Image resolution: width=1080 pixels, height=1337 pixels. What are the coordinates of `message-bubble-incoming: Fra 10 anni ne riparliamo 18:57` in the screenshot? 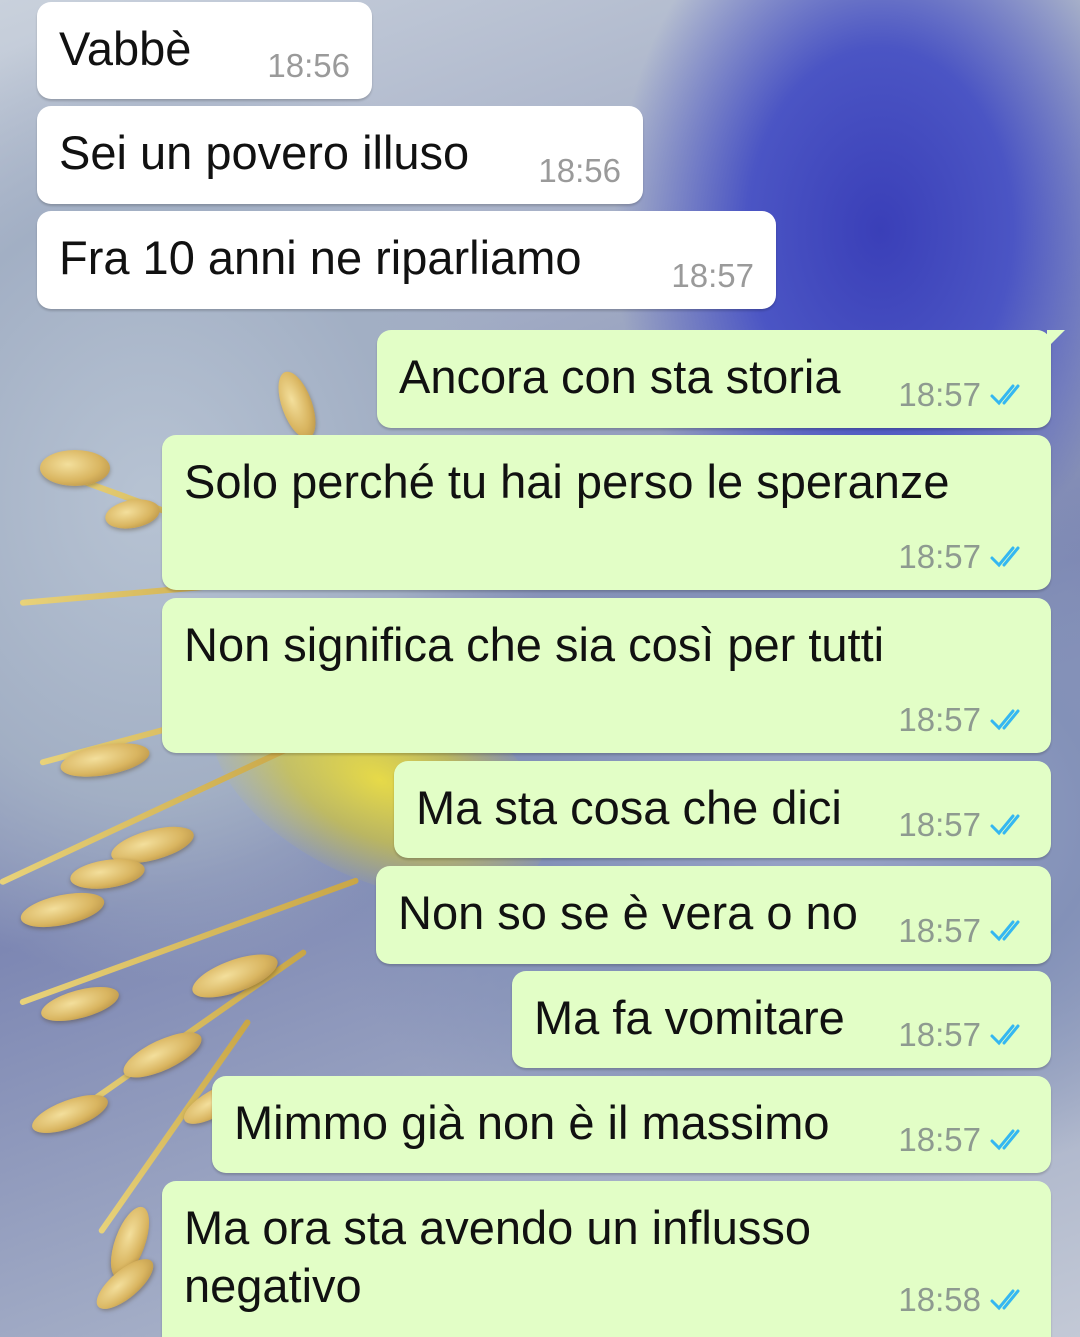 It's located at (406, 260).